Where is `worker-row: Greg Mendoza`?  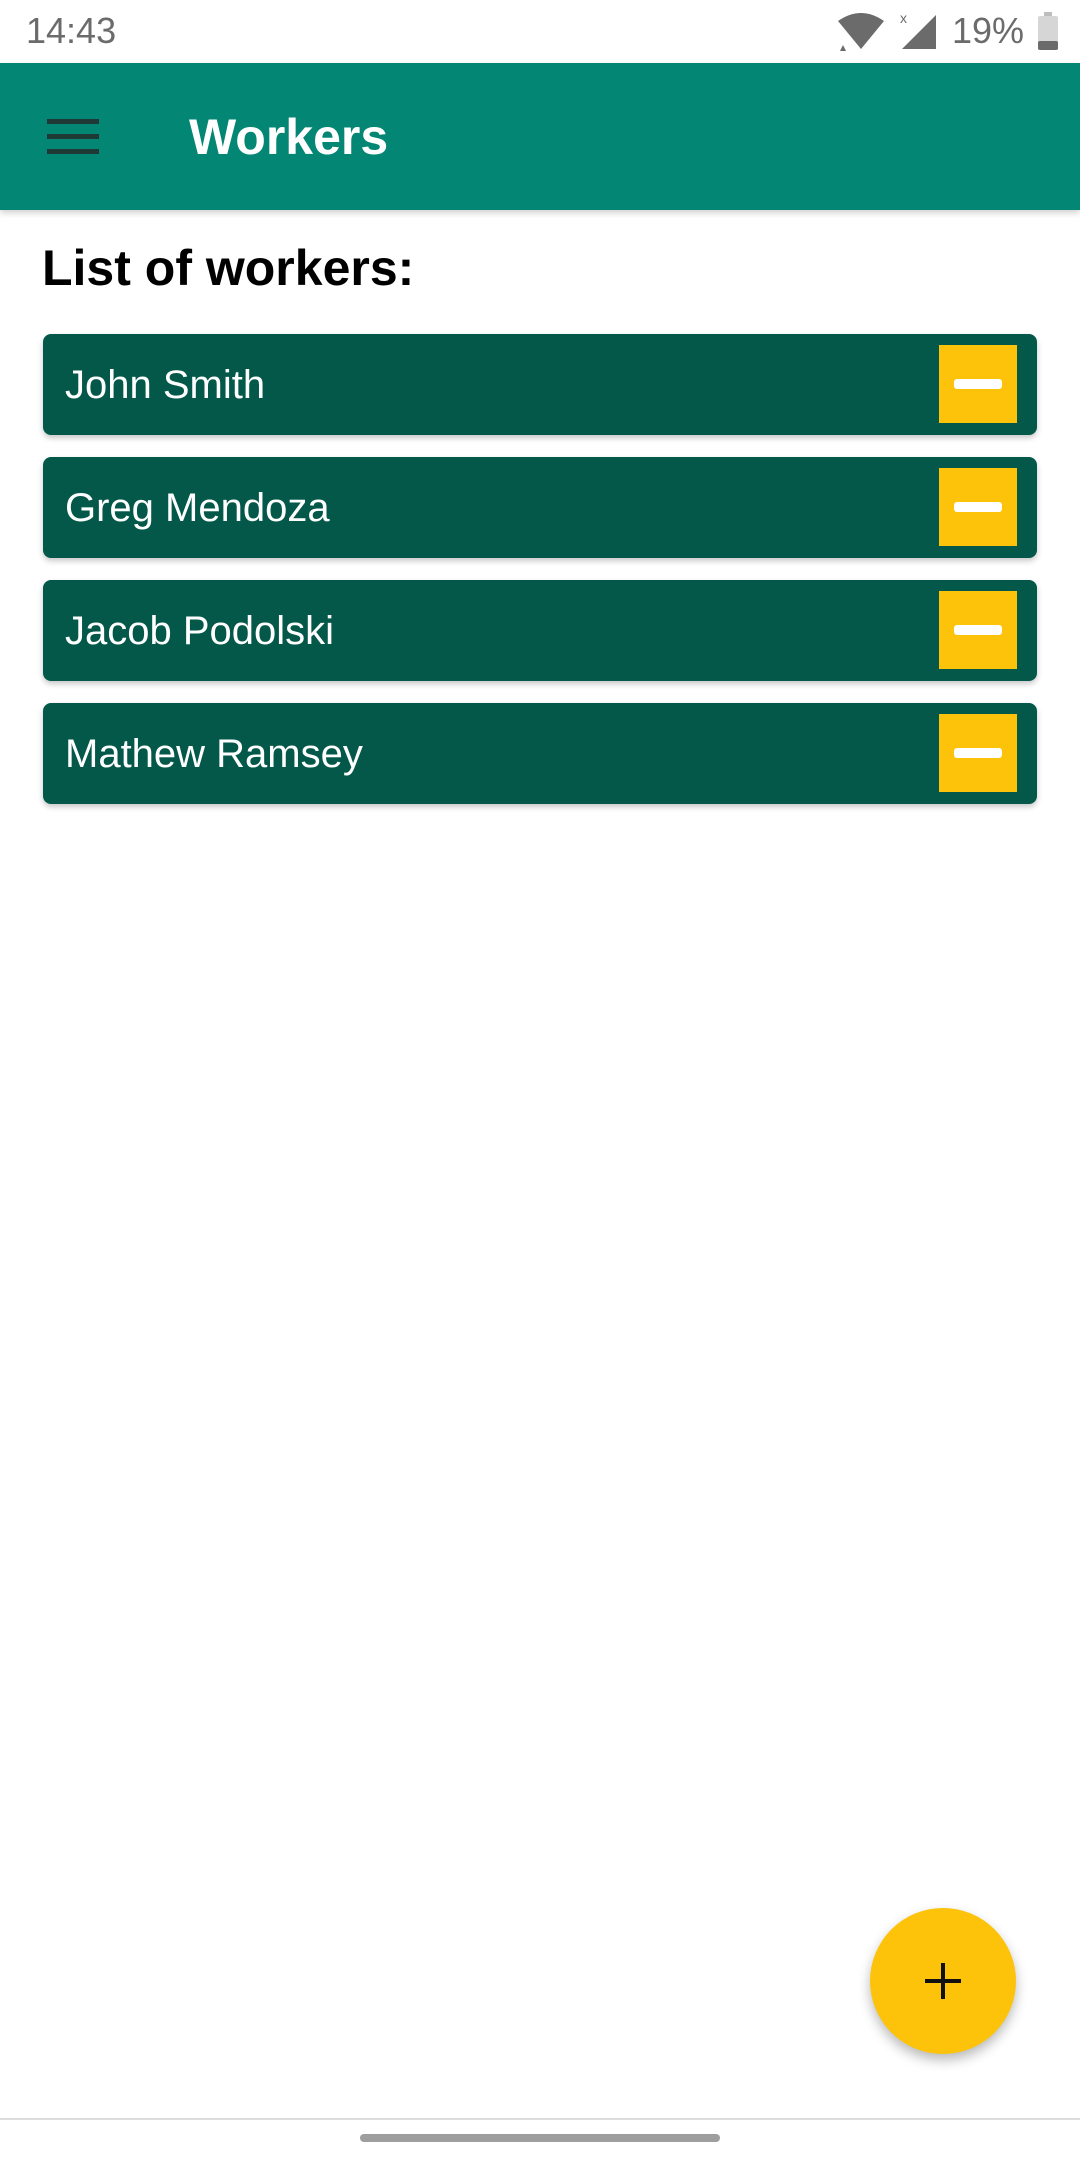
worker-row: Greg Mendoza is located at coordinates (540, 507).